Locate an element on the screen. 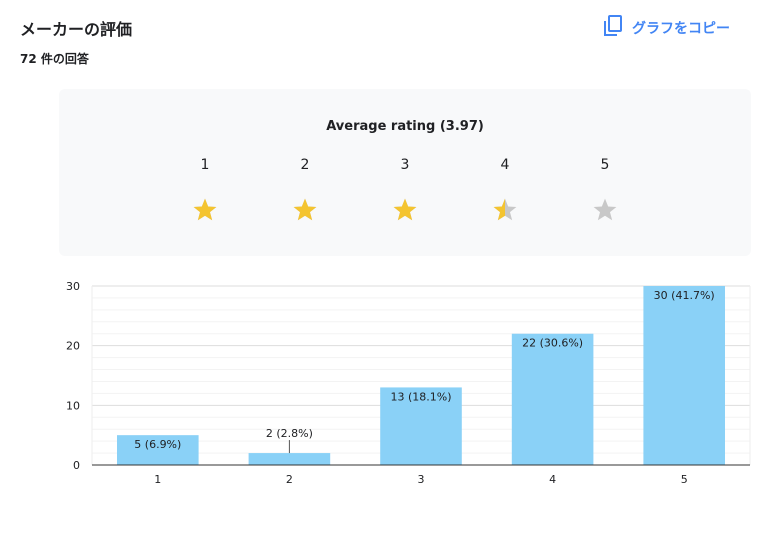 The width and height of the screenshot is (760, 536). bar-data-label: 22 (30.6%) is located at coordinates (552, 343).